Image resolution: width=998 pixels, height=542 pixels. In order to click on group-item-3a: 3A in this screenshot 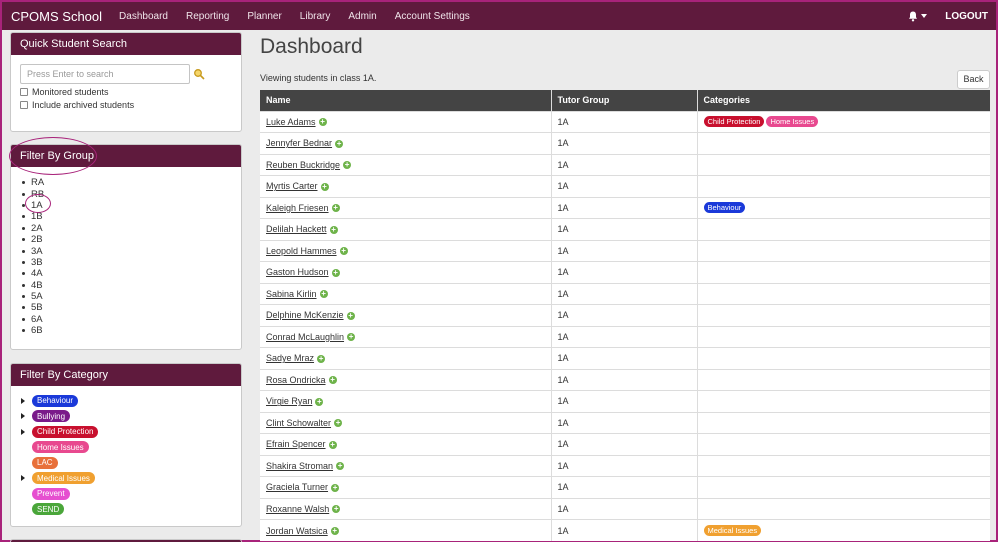, I will do `click(131, 251)`.